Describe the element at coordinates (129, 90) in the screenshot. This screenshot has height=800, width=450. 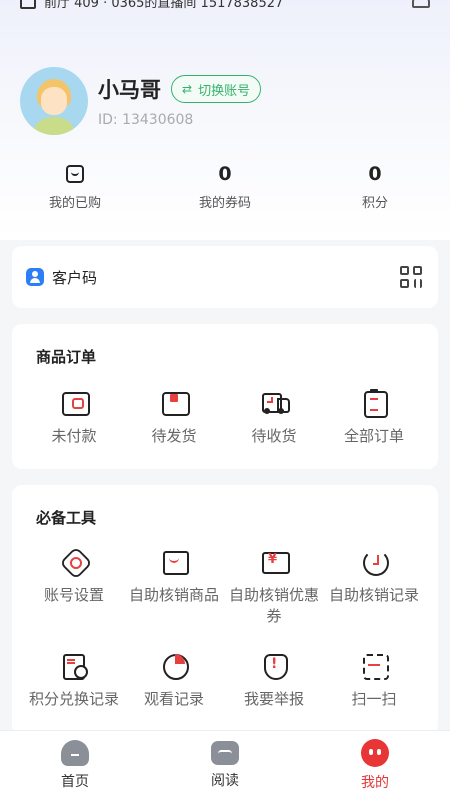
I see `username: 小马哥` at that location.